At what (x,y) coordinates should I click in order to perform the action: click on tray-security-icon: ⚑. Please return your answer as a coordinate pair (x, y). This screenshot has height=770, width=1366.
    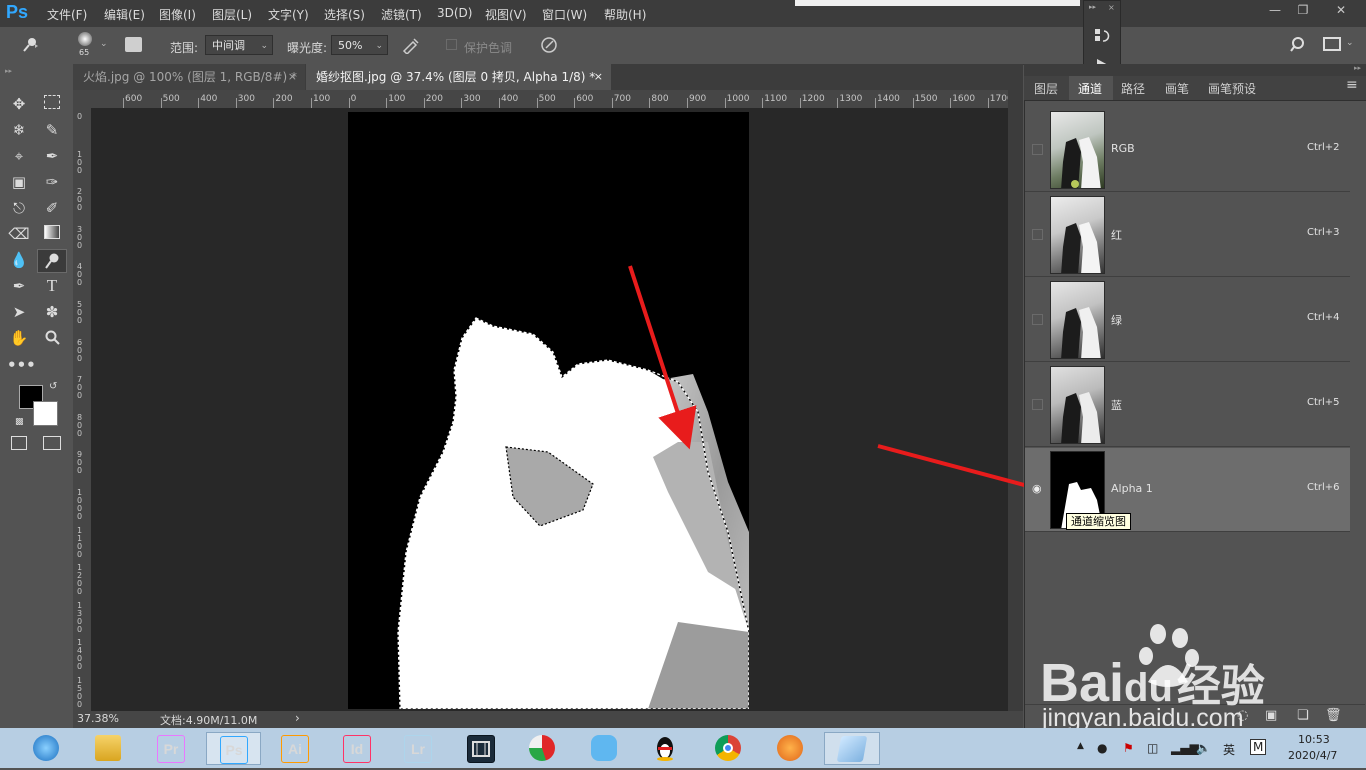
    Looking at the image, I should click on (1128, 748).